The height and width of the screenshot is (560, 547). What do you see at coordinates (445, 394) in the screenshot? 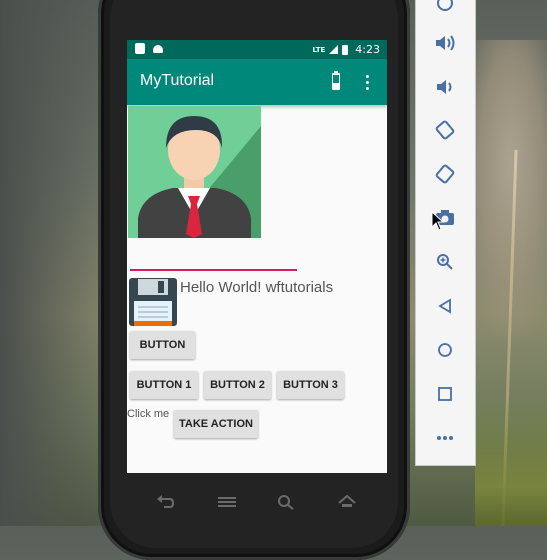
I see `overview-icon` at bounding box center [445, 394].